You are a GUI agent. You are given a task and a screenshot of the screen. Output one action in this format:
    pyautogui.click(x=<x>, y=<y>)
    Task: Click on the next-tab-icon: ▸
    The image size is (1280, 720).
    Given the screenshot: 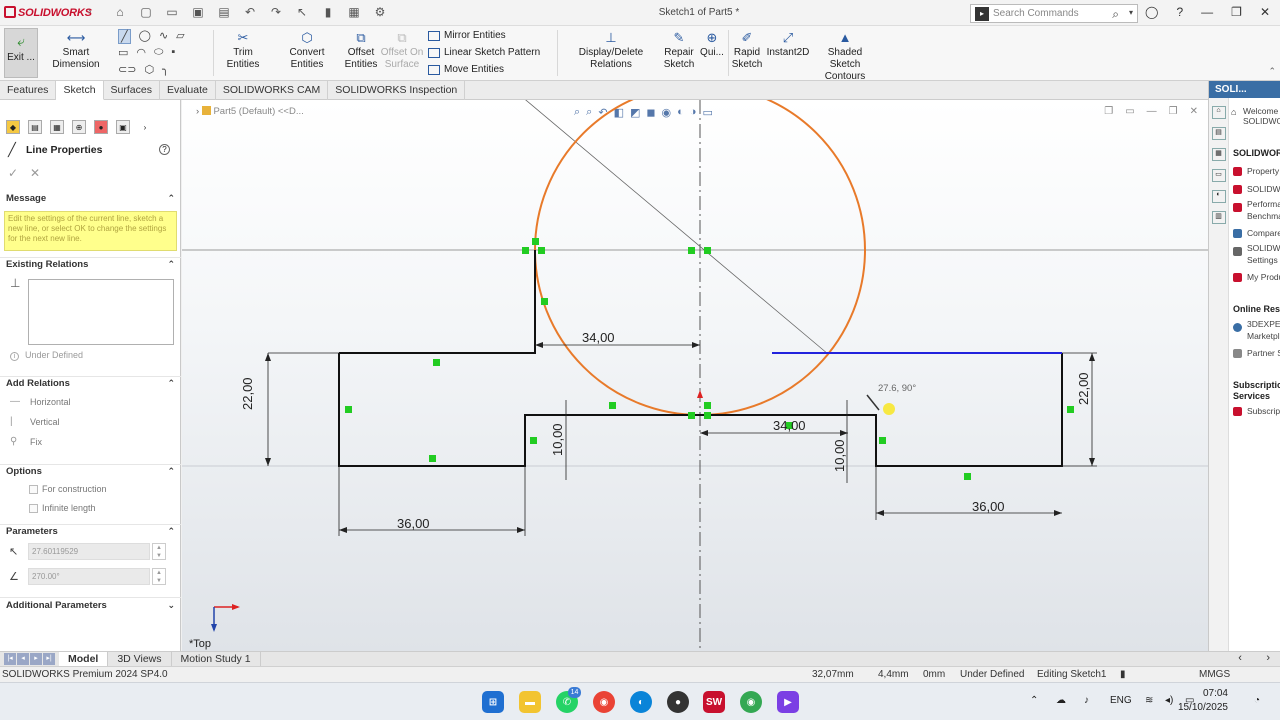 What is the action you would take?
    pyautogui.click(x=36, y=659)
    